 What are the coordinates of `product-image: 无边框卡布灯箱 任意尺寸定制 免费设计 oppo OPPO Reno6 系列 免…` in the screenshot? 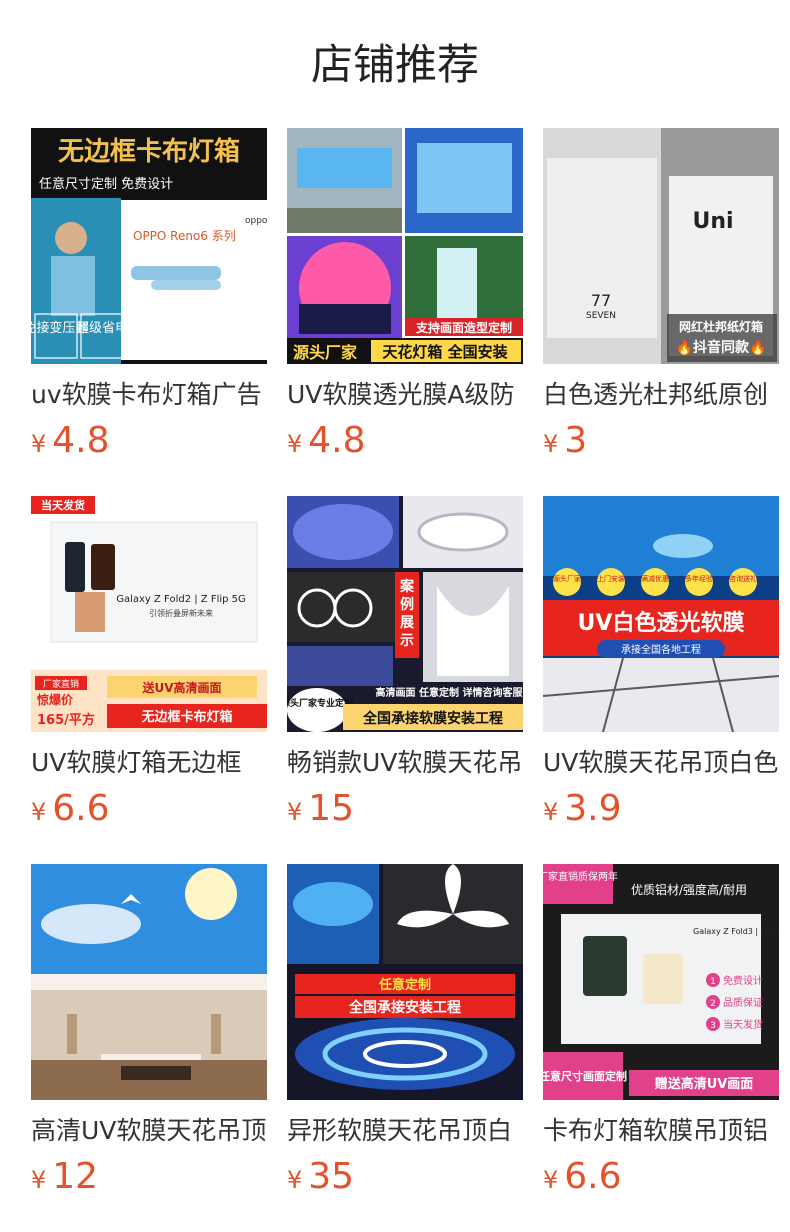 It's located at (149, 246).